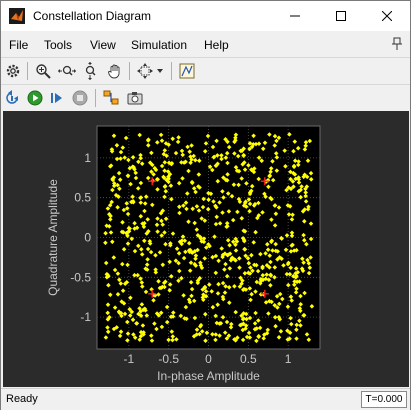 The width and height of the screenshot is (411, 410). What do you see at coordinates (216, 45) in the screenshot?
I see `menu-help: Help` at bounding box center [216, 45].